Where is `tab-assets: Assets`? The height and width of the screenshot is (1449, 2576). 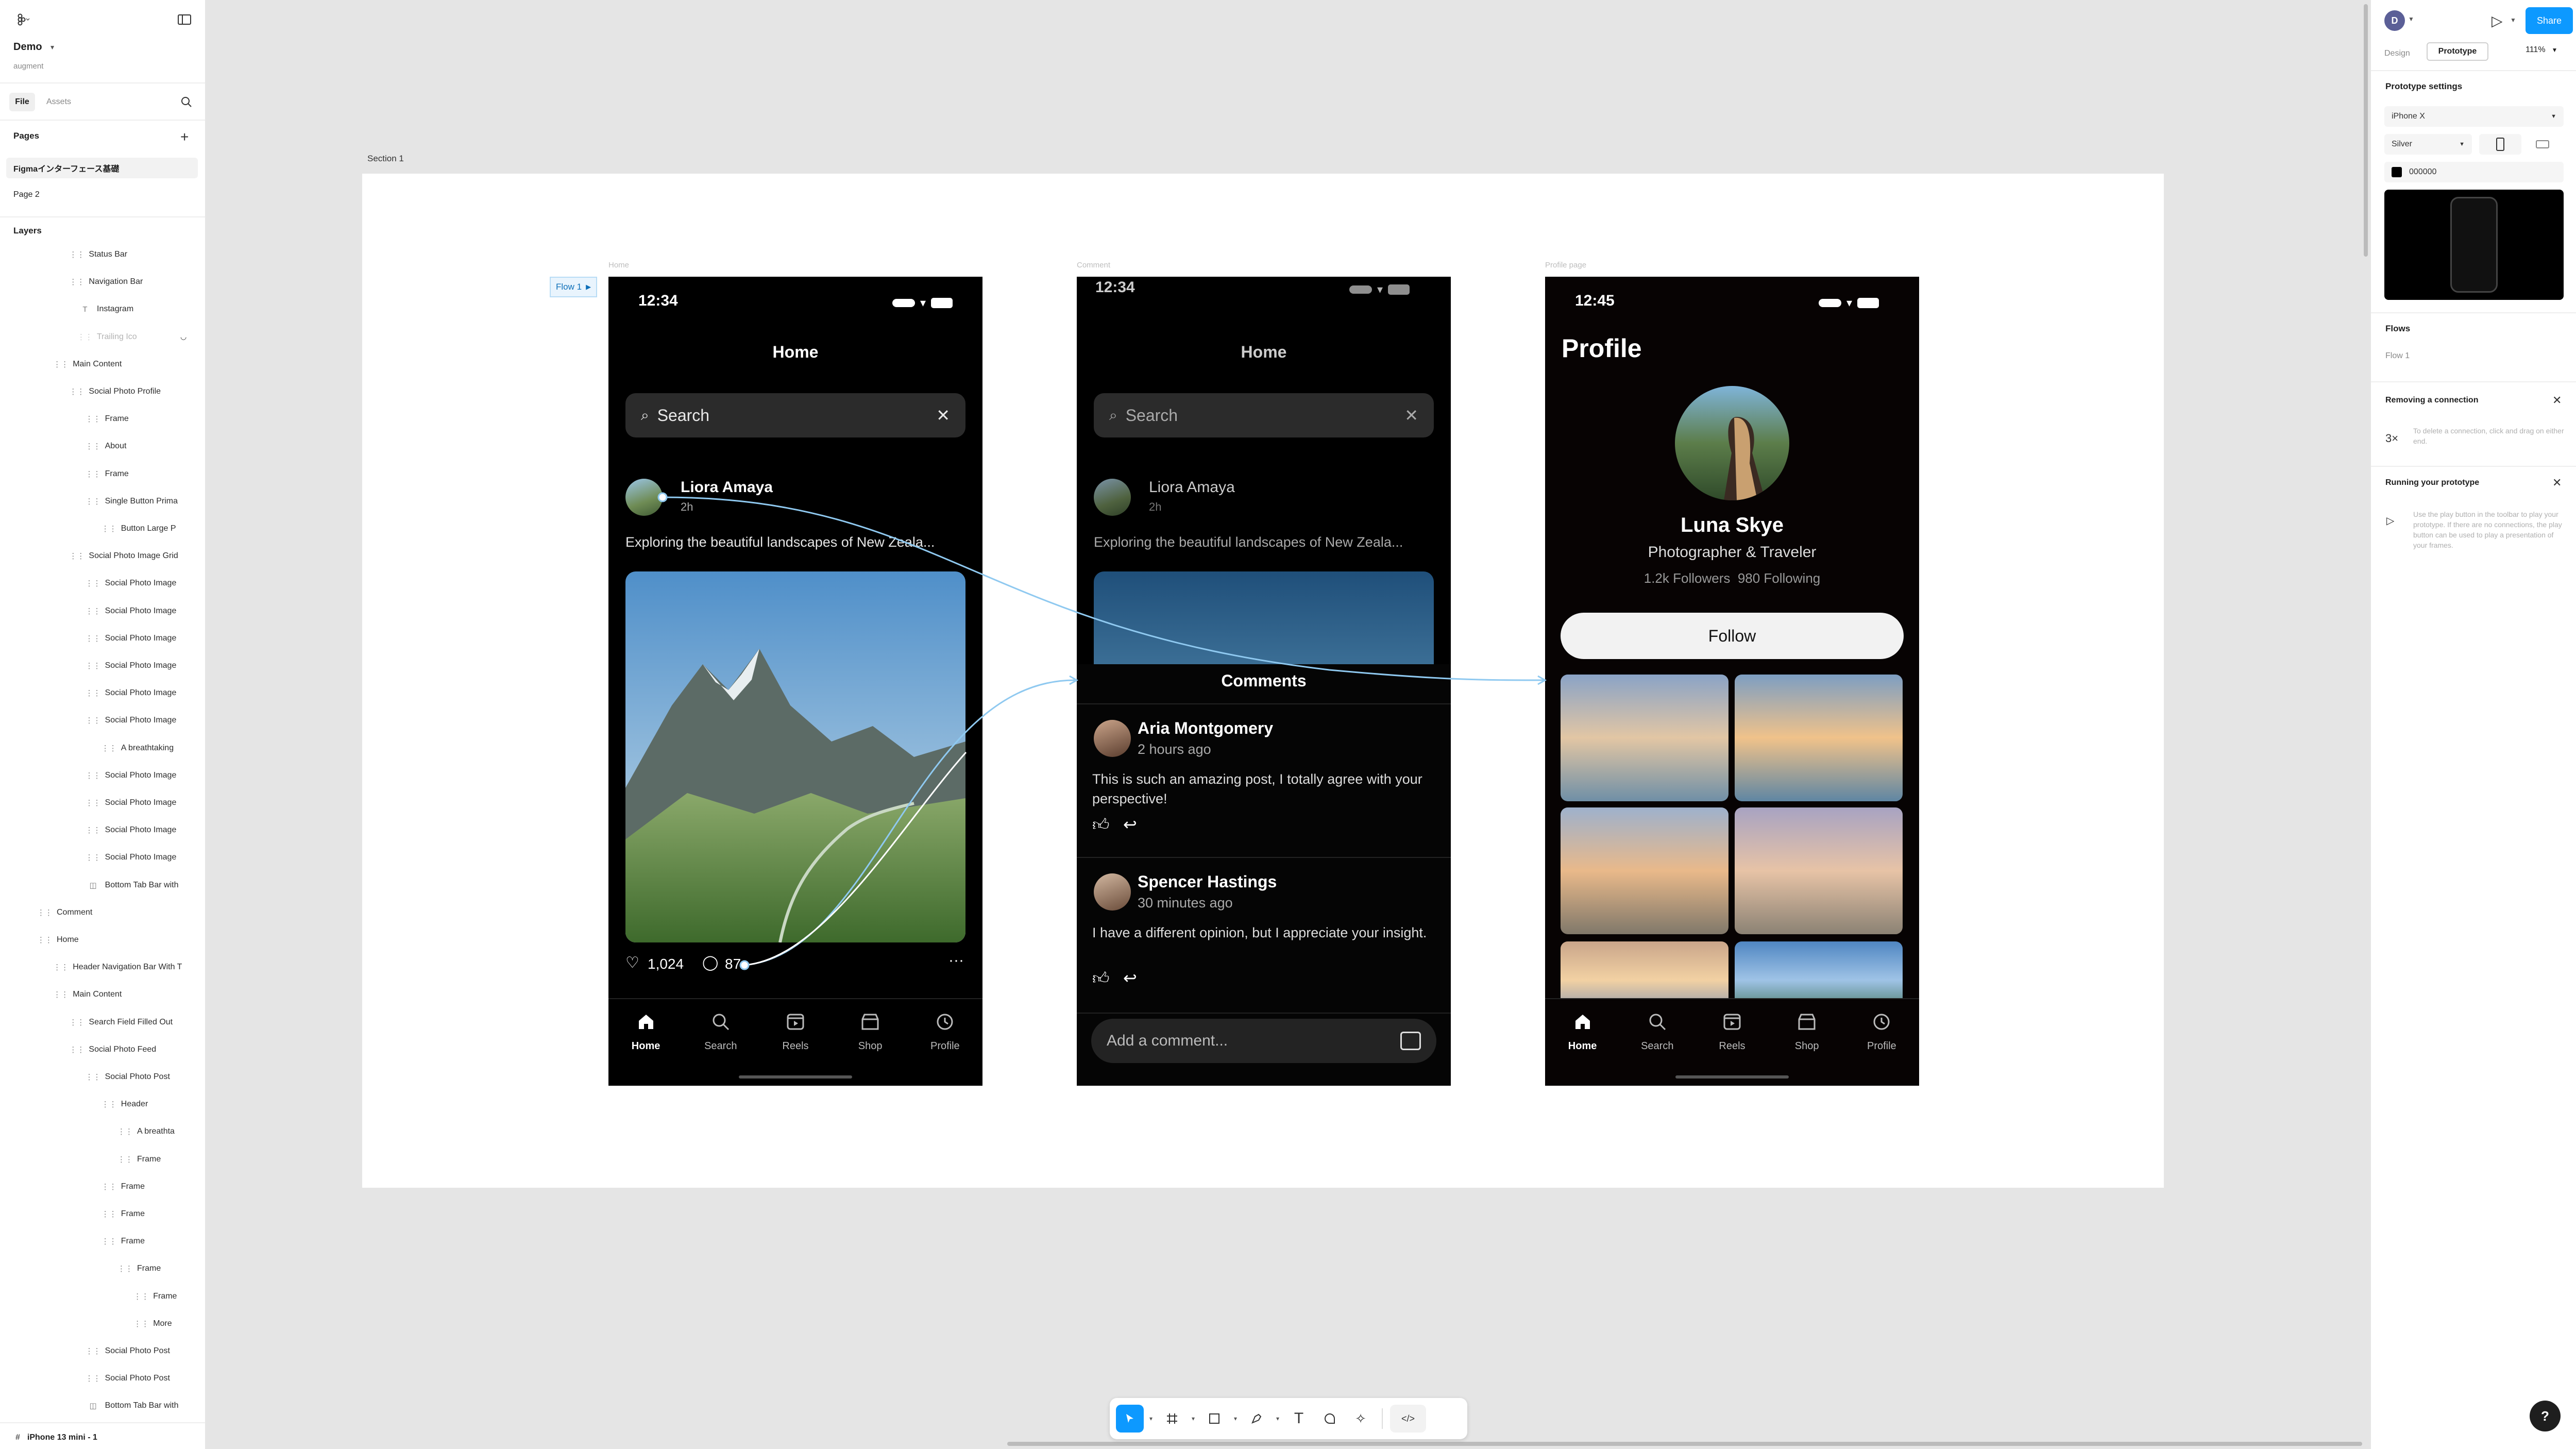 tab-assets: Assets is located at coordinates (59, 102).